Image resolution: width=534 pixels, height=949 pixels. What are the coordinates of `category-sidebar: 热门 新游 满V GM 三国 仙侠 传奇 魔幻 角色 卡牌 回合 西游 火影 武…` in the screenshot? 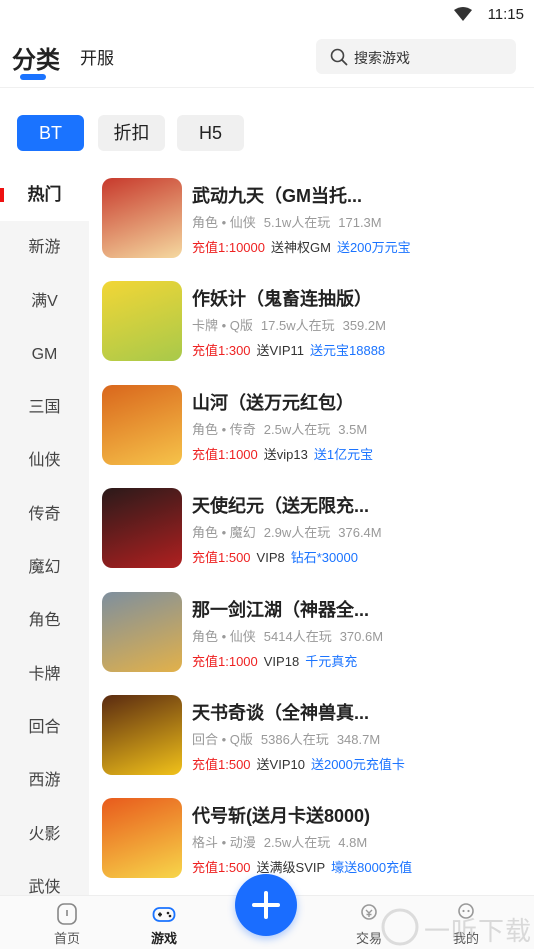 It's located at (44, 531).